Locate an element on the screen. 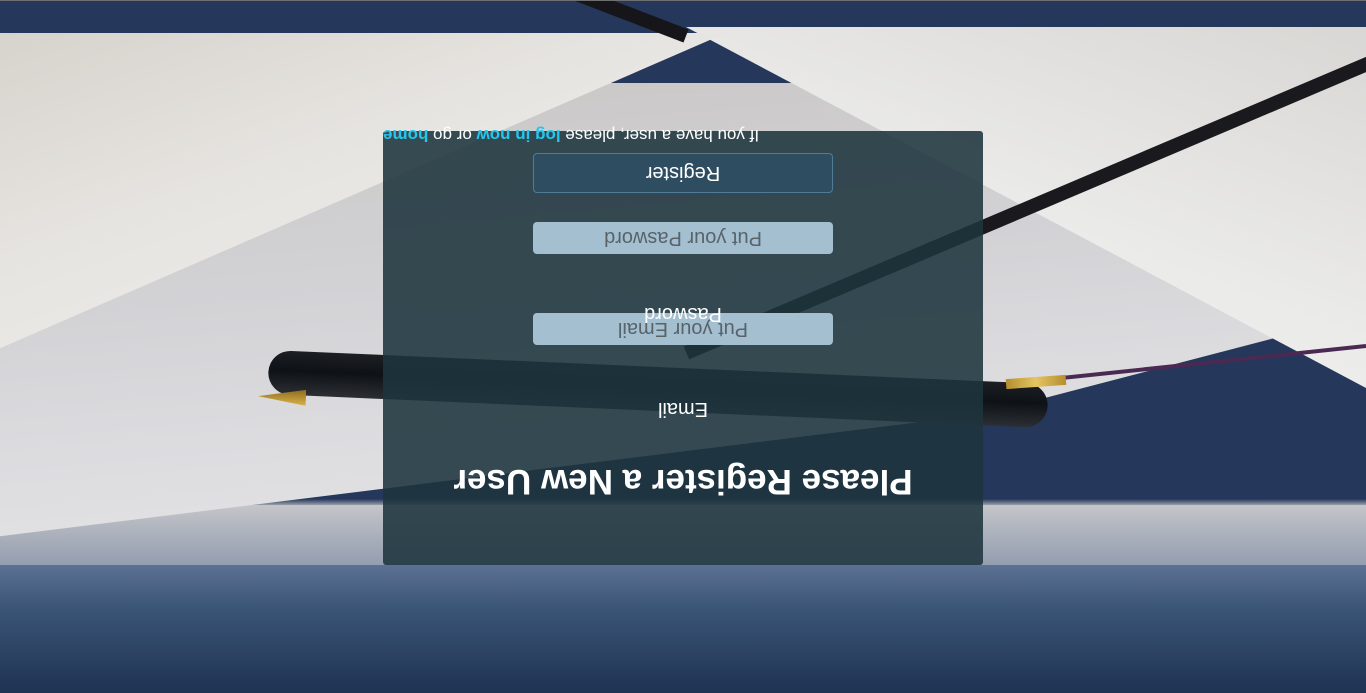 The width and height of the screenshot is (1366, 693). login-prompt-prefix: If you have a user, please is located at coordinates (660, 135).